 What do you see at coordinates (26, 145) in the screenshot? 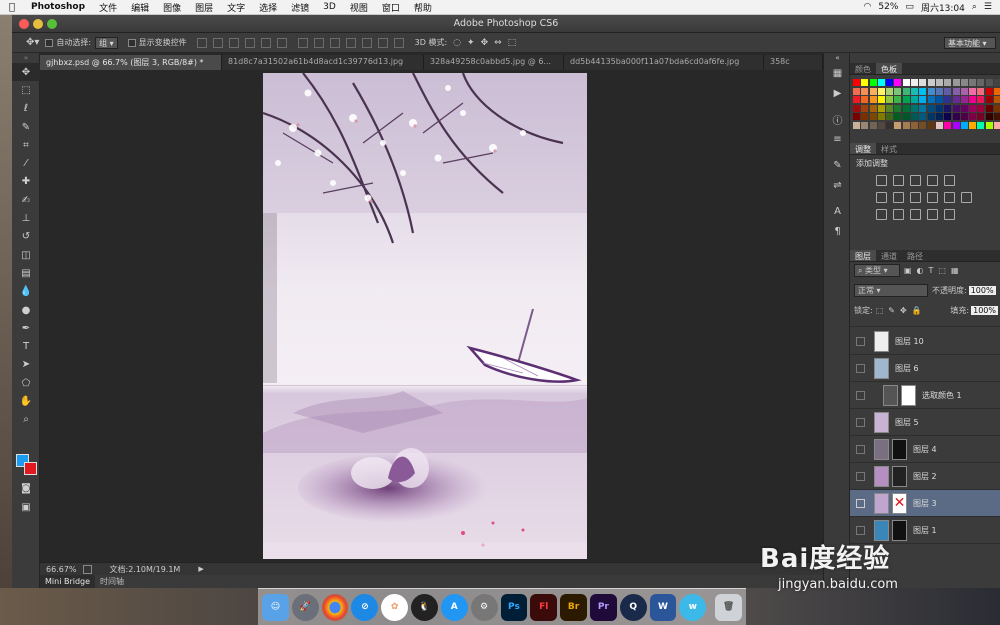
I see `crop-tool: ⌗` at bounding box center [26, 145].